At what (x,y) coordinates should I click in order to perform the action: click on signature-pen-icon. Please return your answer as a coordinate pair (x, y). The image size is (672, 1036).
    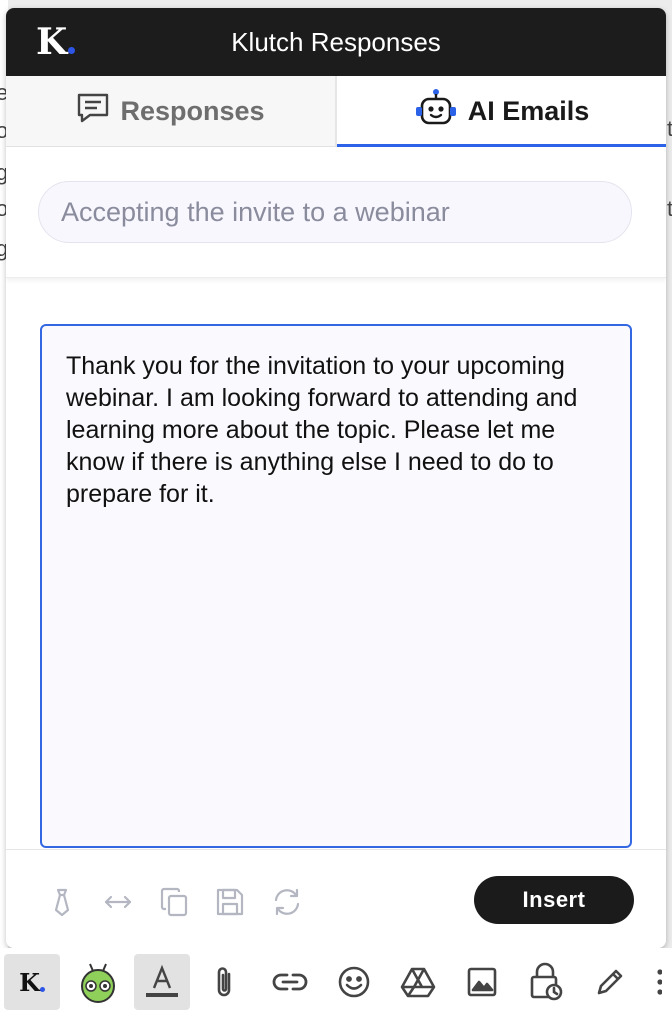
    Looking at the image, I should click on (610, 982).